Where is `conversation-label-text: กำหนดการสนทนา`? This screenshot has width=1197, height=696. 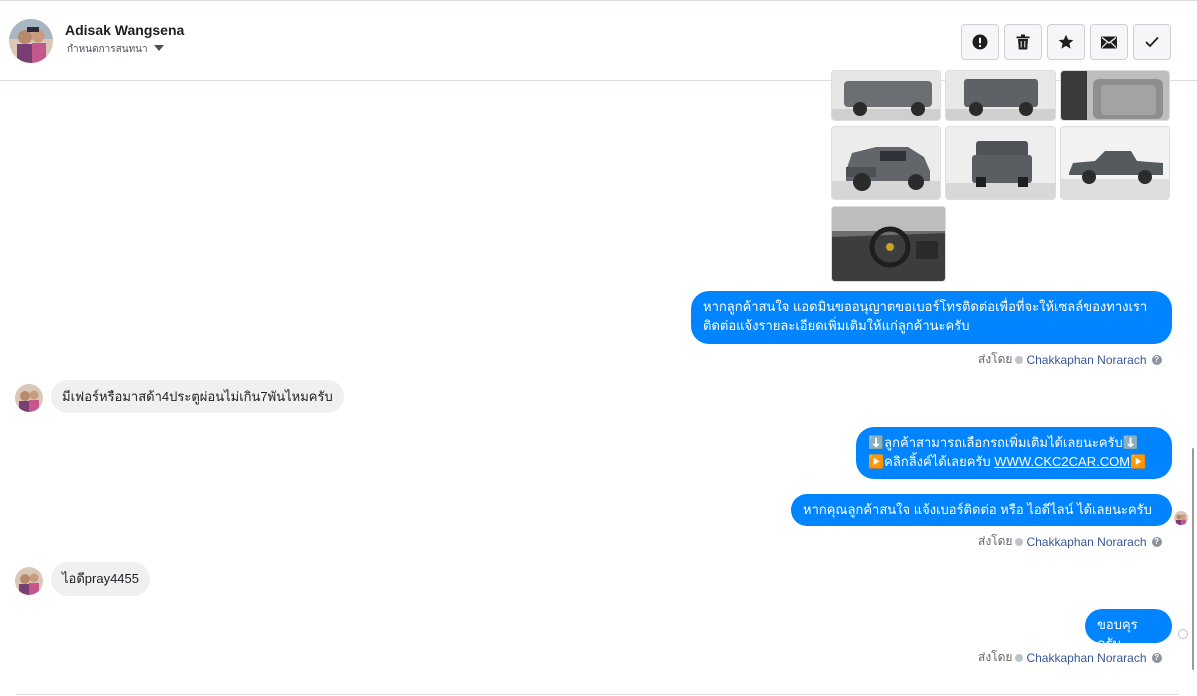
conversation-label-text: กำหนดการสนทนา is located at coordinates (107, 49).